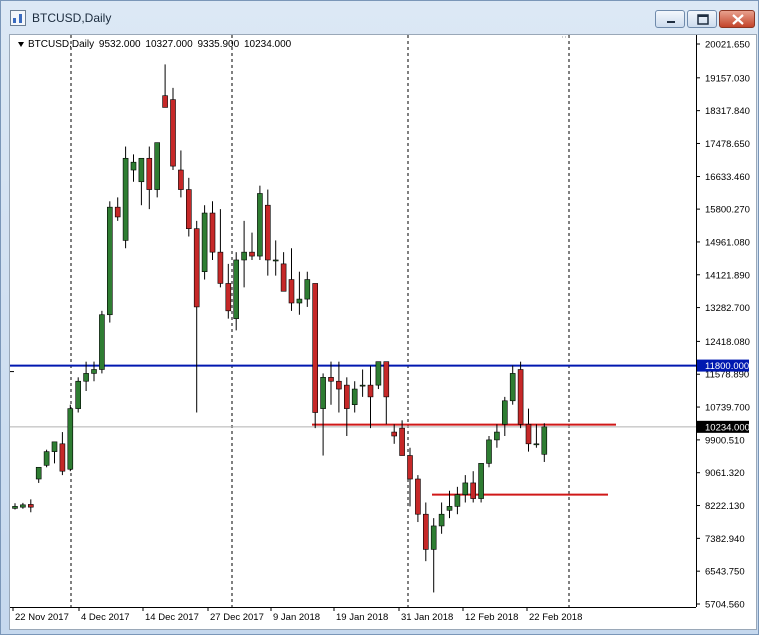 This screenshot has height=635, width=759. What do you see at coordinates (727, 408) in the screenshot?
I see `price-tick-label: 10739.700` at bounding box center [727, 408].